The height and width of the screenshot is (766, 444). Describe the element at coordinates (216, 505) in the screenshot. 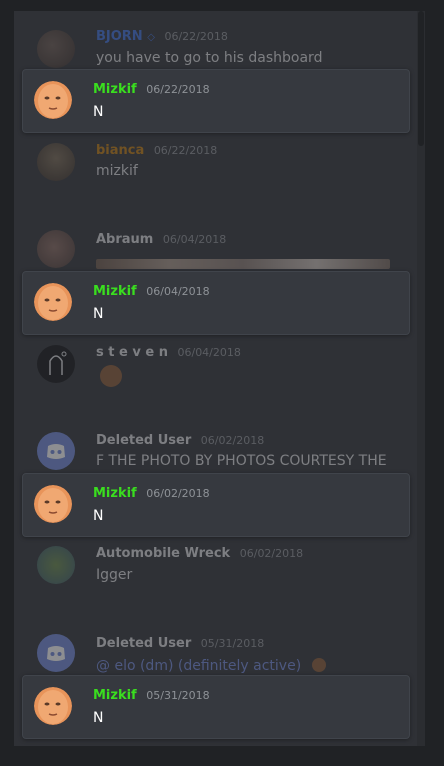

I see `message-mizkif-highlighted: Mizkif 06/02/2018 N` at that location.